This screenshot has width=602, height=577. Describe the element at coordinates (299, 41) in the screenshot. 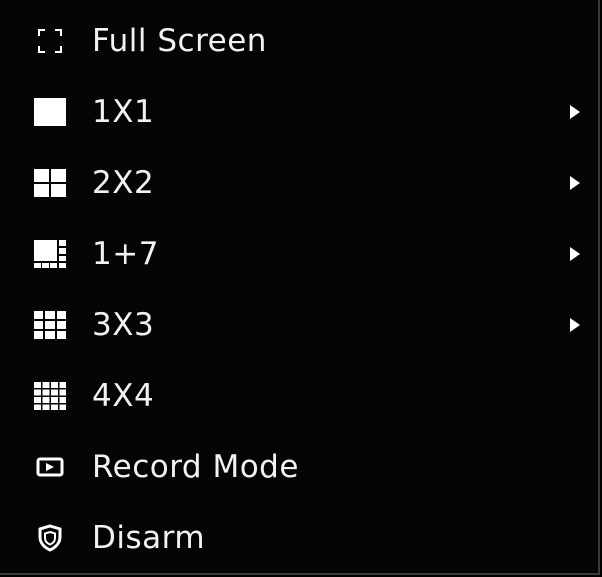

I see `menu-item-full-screen: Full Screen` at that location.